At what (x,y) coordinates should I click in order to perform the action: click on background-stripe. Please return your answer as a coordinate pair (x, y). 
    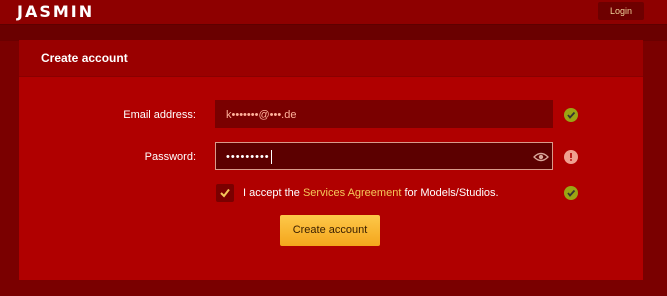
    Looking at the image, I should click on (333, 33).